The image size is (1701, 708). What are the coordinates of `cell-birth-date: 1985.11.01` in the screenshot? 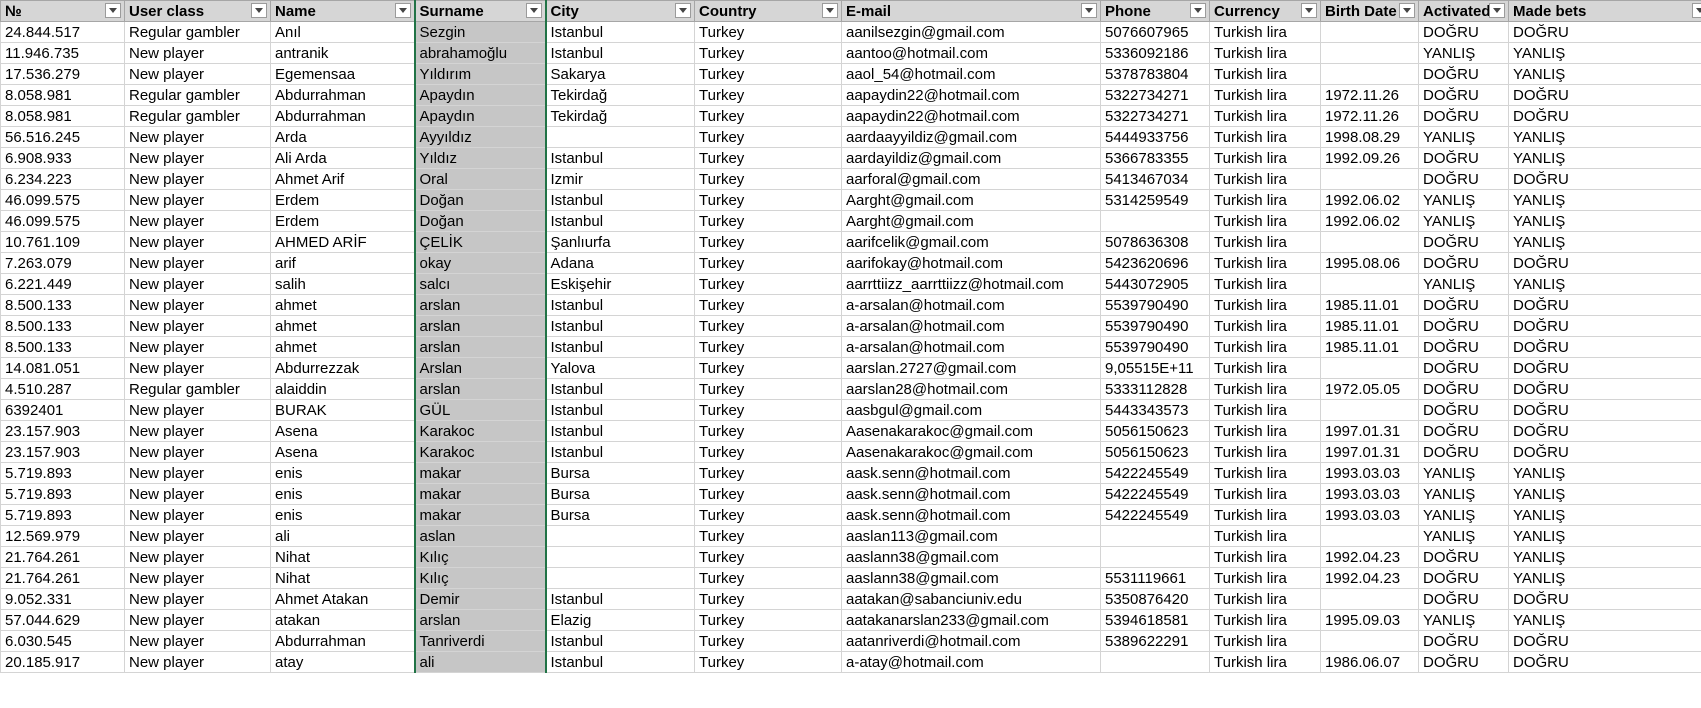 It's located at (1369, 326).